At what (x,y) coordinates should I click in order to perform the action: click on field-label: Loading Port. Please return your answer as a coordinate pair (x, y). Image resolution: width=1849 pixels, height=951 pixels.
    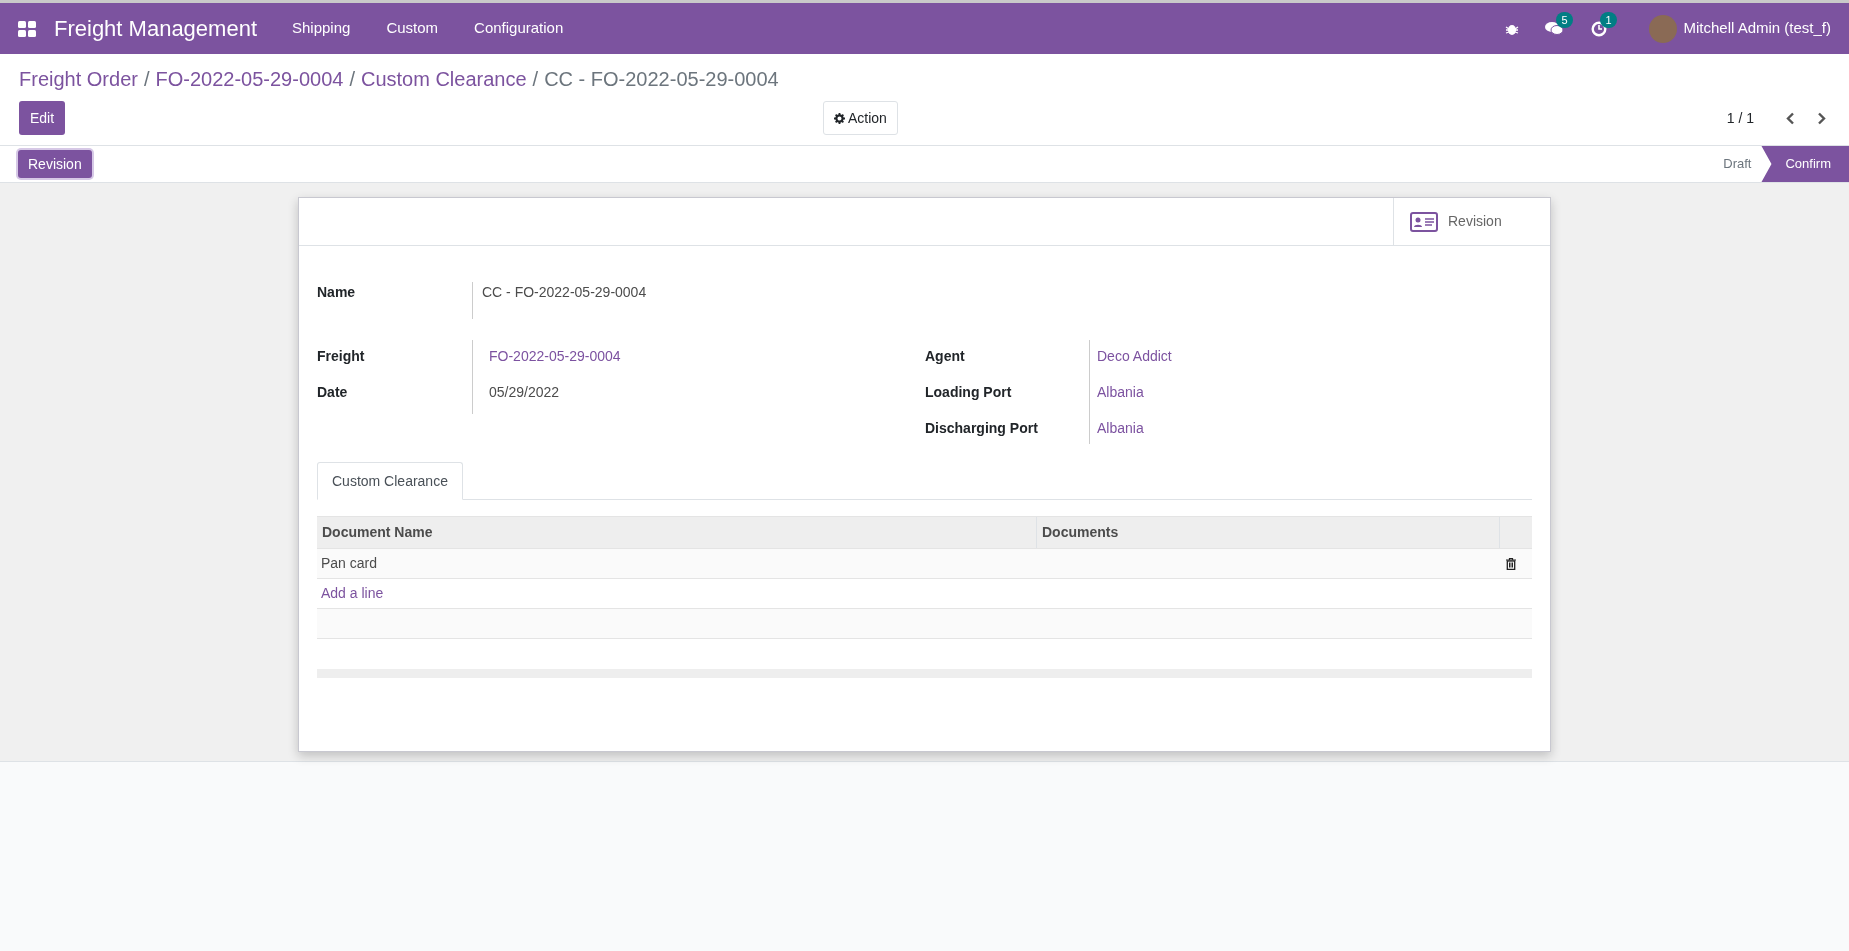
    Looking at the image, I should click on (969, 392).